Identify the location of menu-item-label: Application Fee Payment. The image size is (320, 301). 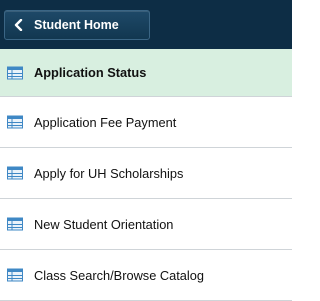
(105, 122).